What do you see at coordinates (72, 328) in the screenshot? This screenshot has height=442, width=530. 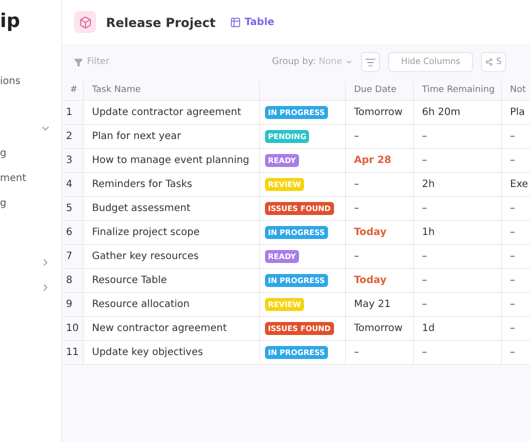 I see `row-number: 10` at bounding box center [72, 328].